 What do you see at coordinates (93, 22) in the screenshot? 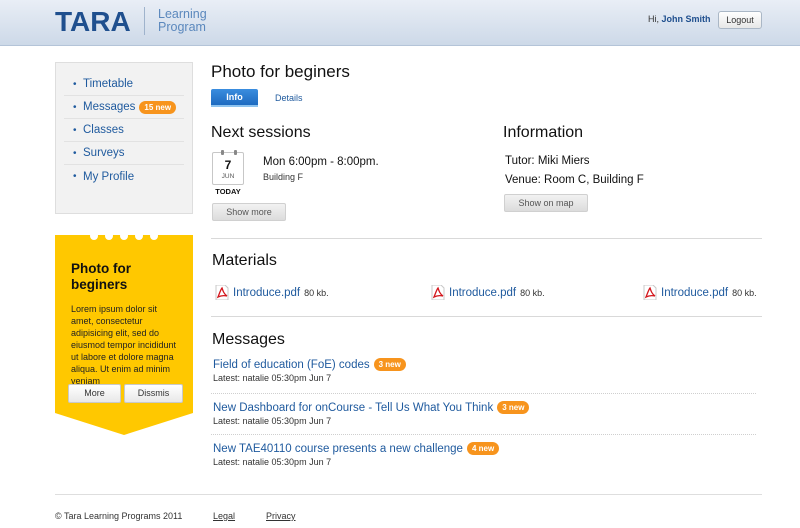
I see `logo: TARA` at bounding box center [93, 22].